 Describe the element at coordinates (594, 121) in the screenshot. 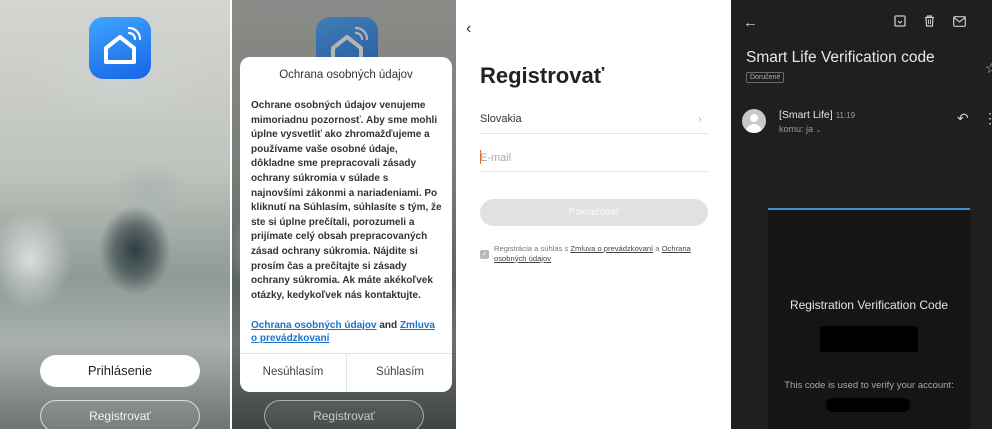

I see `country-selector: Slovakia ›` at that location.